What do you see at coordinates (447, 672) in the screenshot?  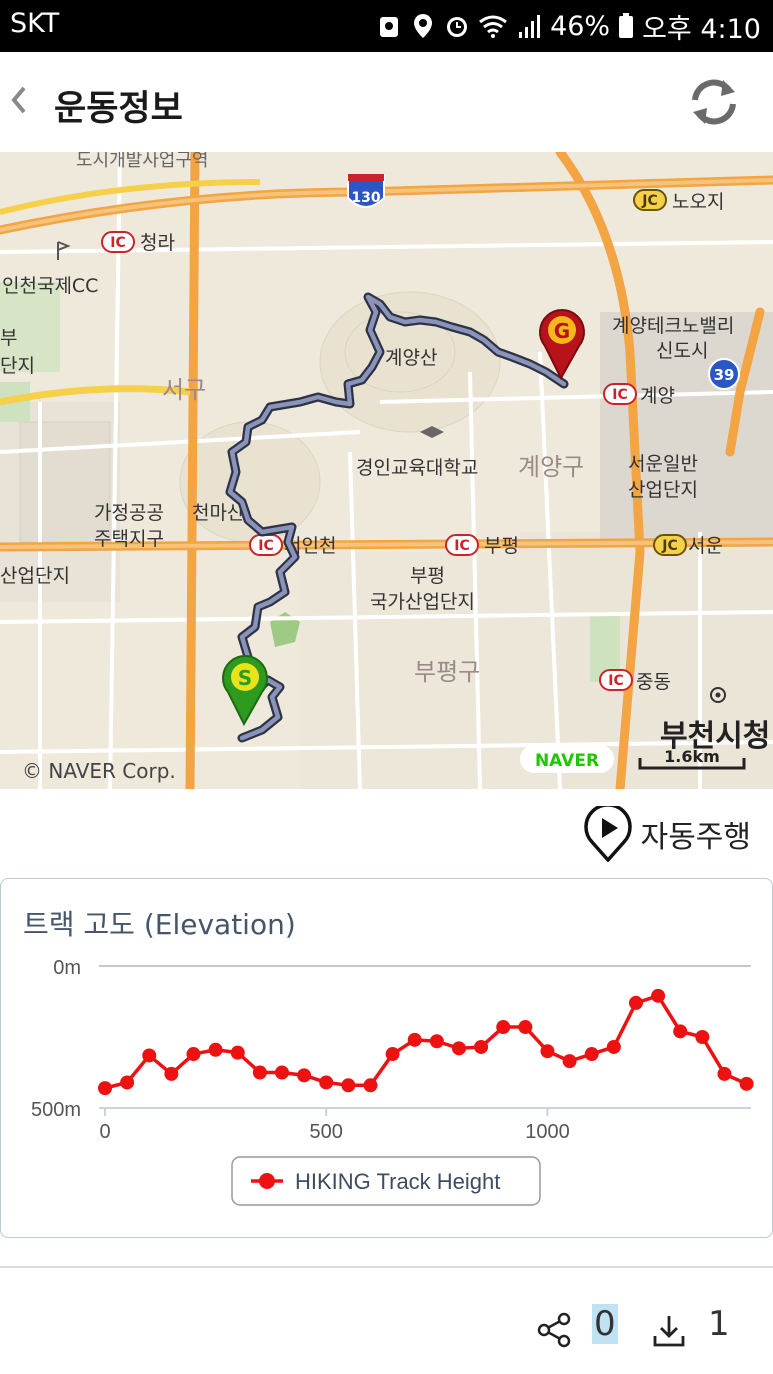 I see `svg-text: 부평구` at bounding box center [447, 672].